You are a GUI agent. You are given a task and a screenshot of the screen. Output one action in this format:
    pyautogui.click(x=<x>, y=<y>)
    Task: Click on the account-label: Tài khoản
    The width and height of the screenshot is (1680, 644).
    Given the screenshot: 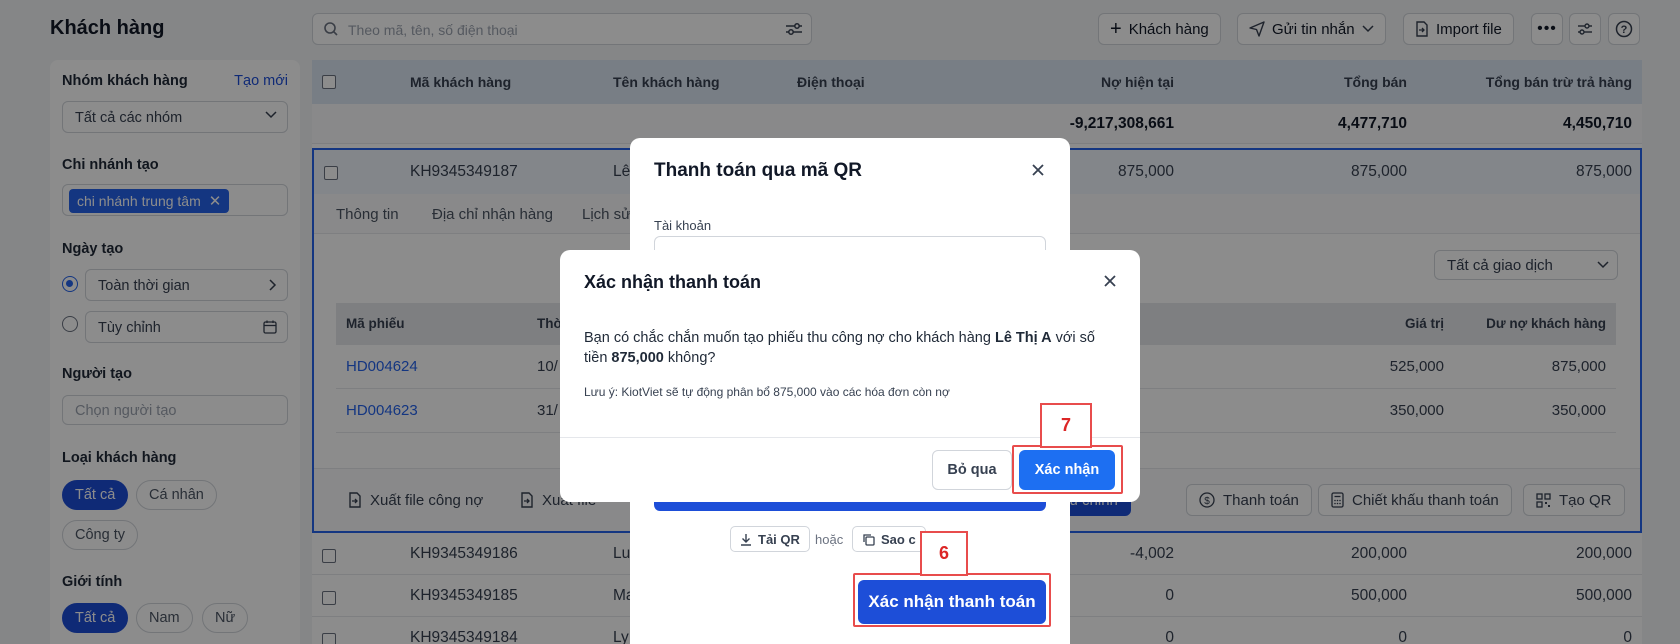 What is the action you would take?
    pyautogui.click(x=683, y=225)
    